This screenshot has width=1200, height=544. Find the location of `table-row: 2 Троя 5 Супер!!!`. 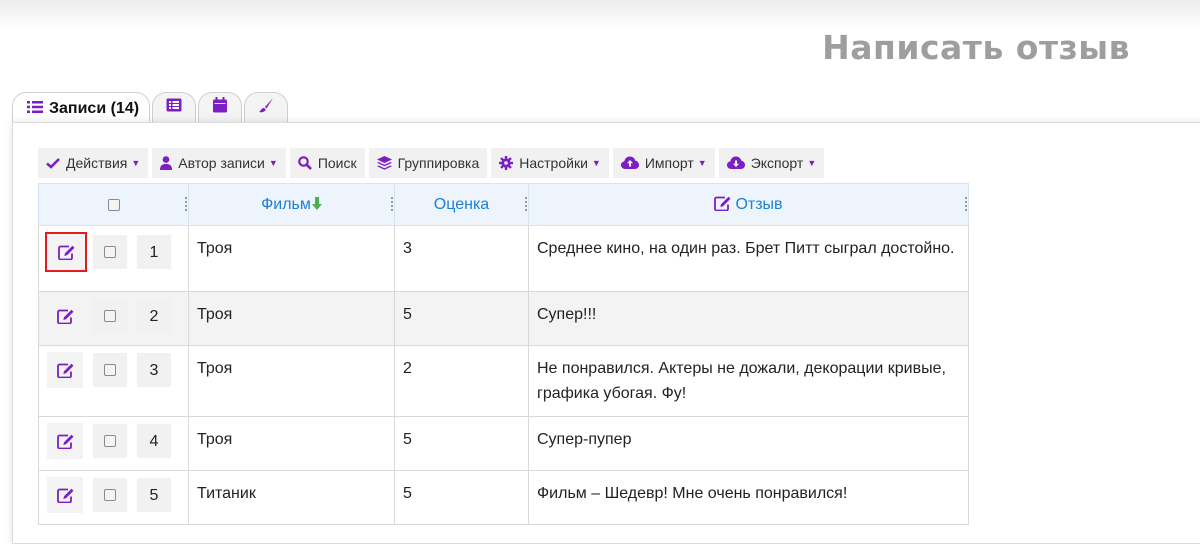

table-row: 2 Троя 5 Супер!!! is located at coordinates (503, 318).